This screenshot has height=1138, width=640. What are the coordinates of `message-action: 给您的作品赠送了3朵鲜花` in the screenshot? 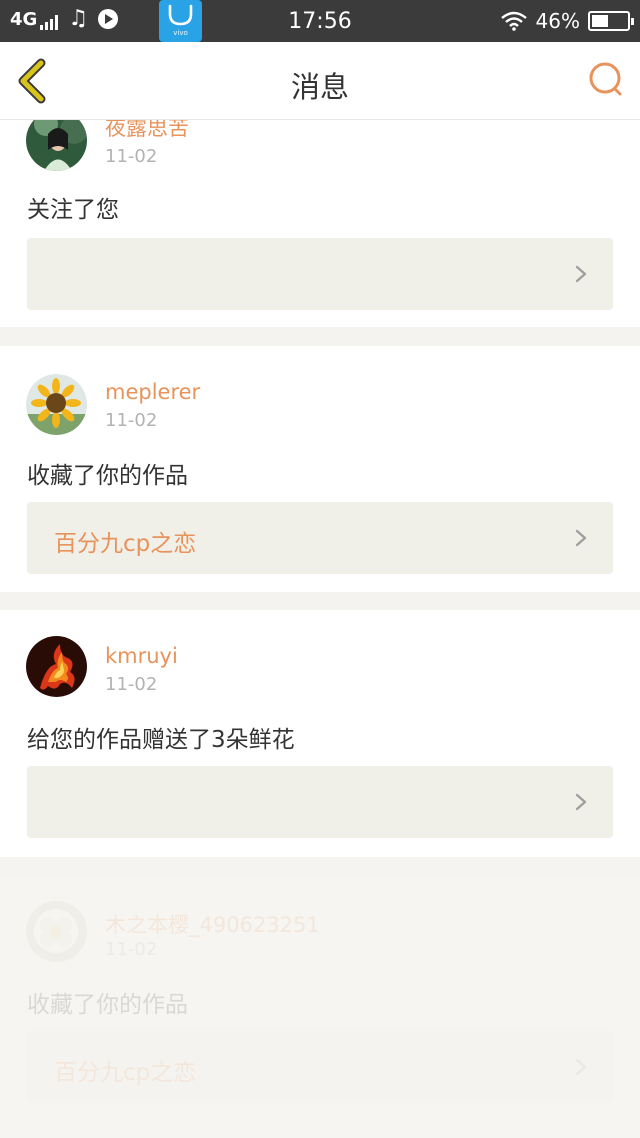 It's located at (161, 740).